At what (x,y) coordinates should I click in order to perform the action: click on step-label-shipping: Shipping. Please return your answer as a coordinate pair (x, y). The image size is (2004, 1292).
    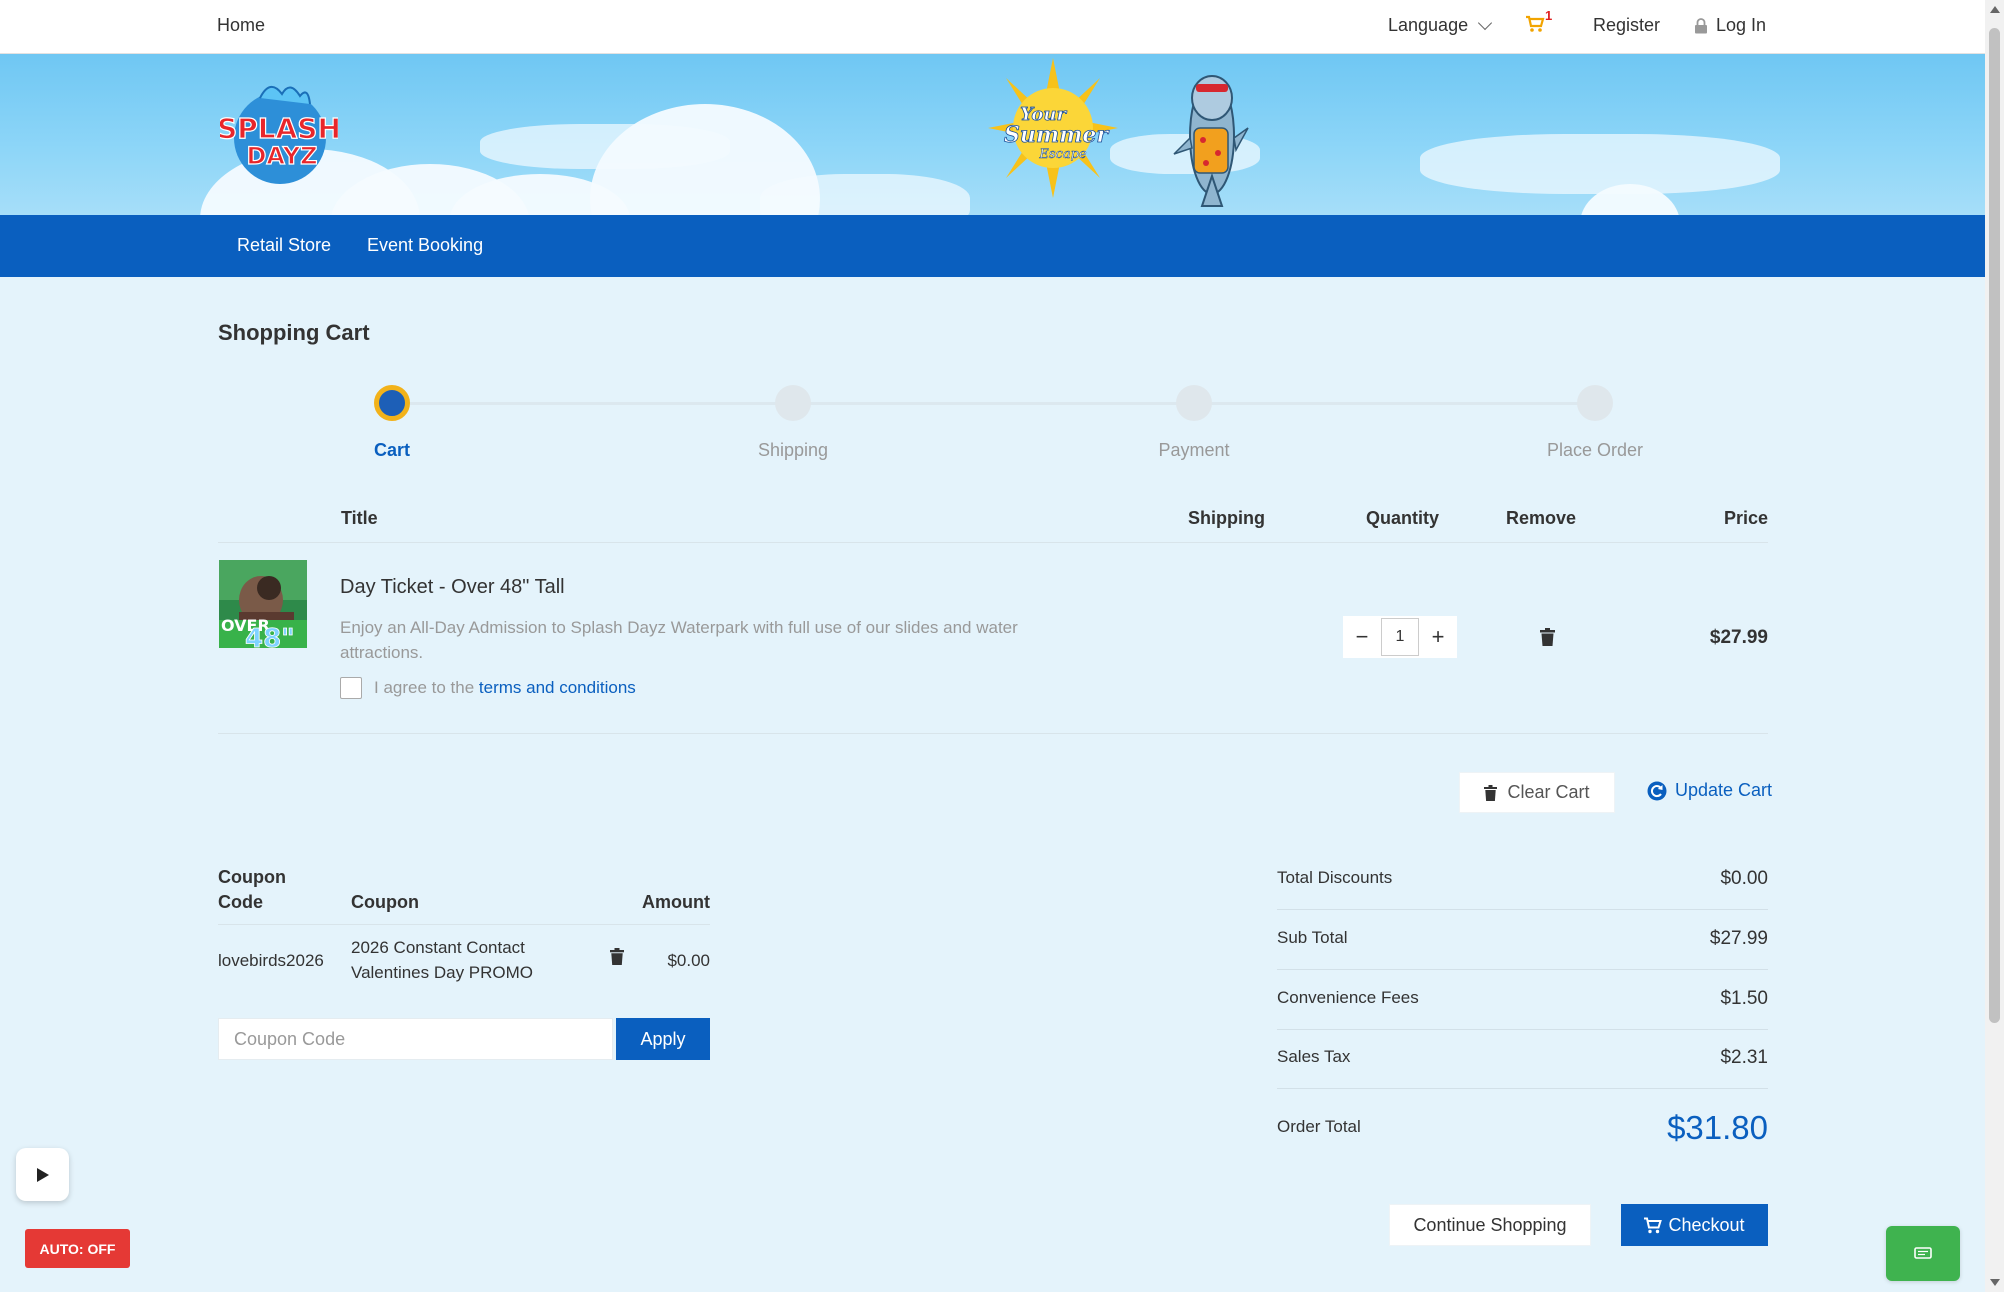
    Looking at the image, I should click on (793, 450).